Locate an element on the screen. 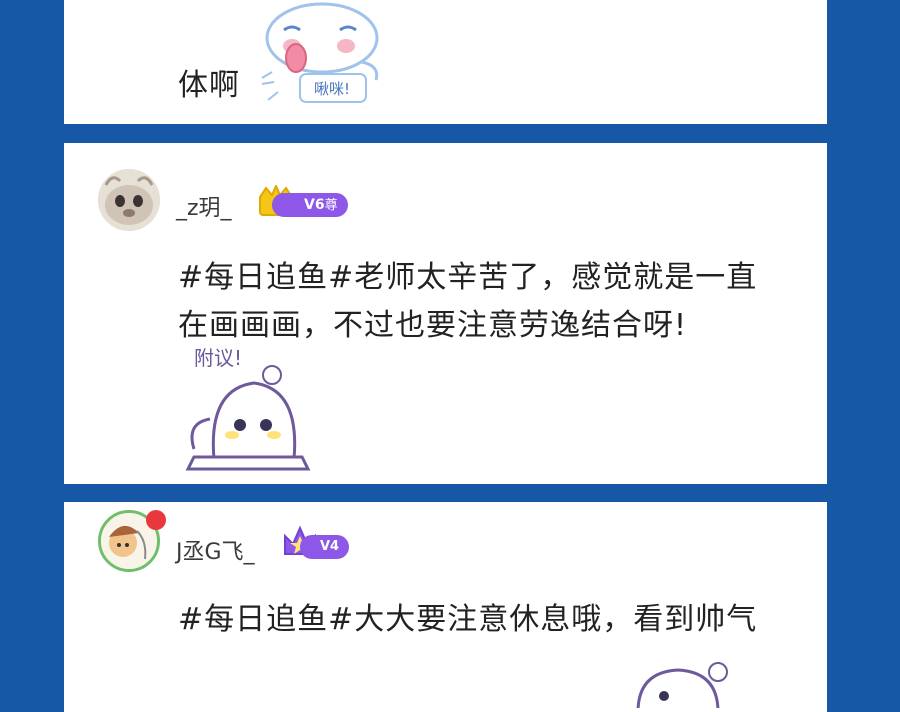 The image size is (900, 712). comment-text: 体啊 is located at coordinates (209, 85).